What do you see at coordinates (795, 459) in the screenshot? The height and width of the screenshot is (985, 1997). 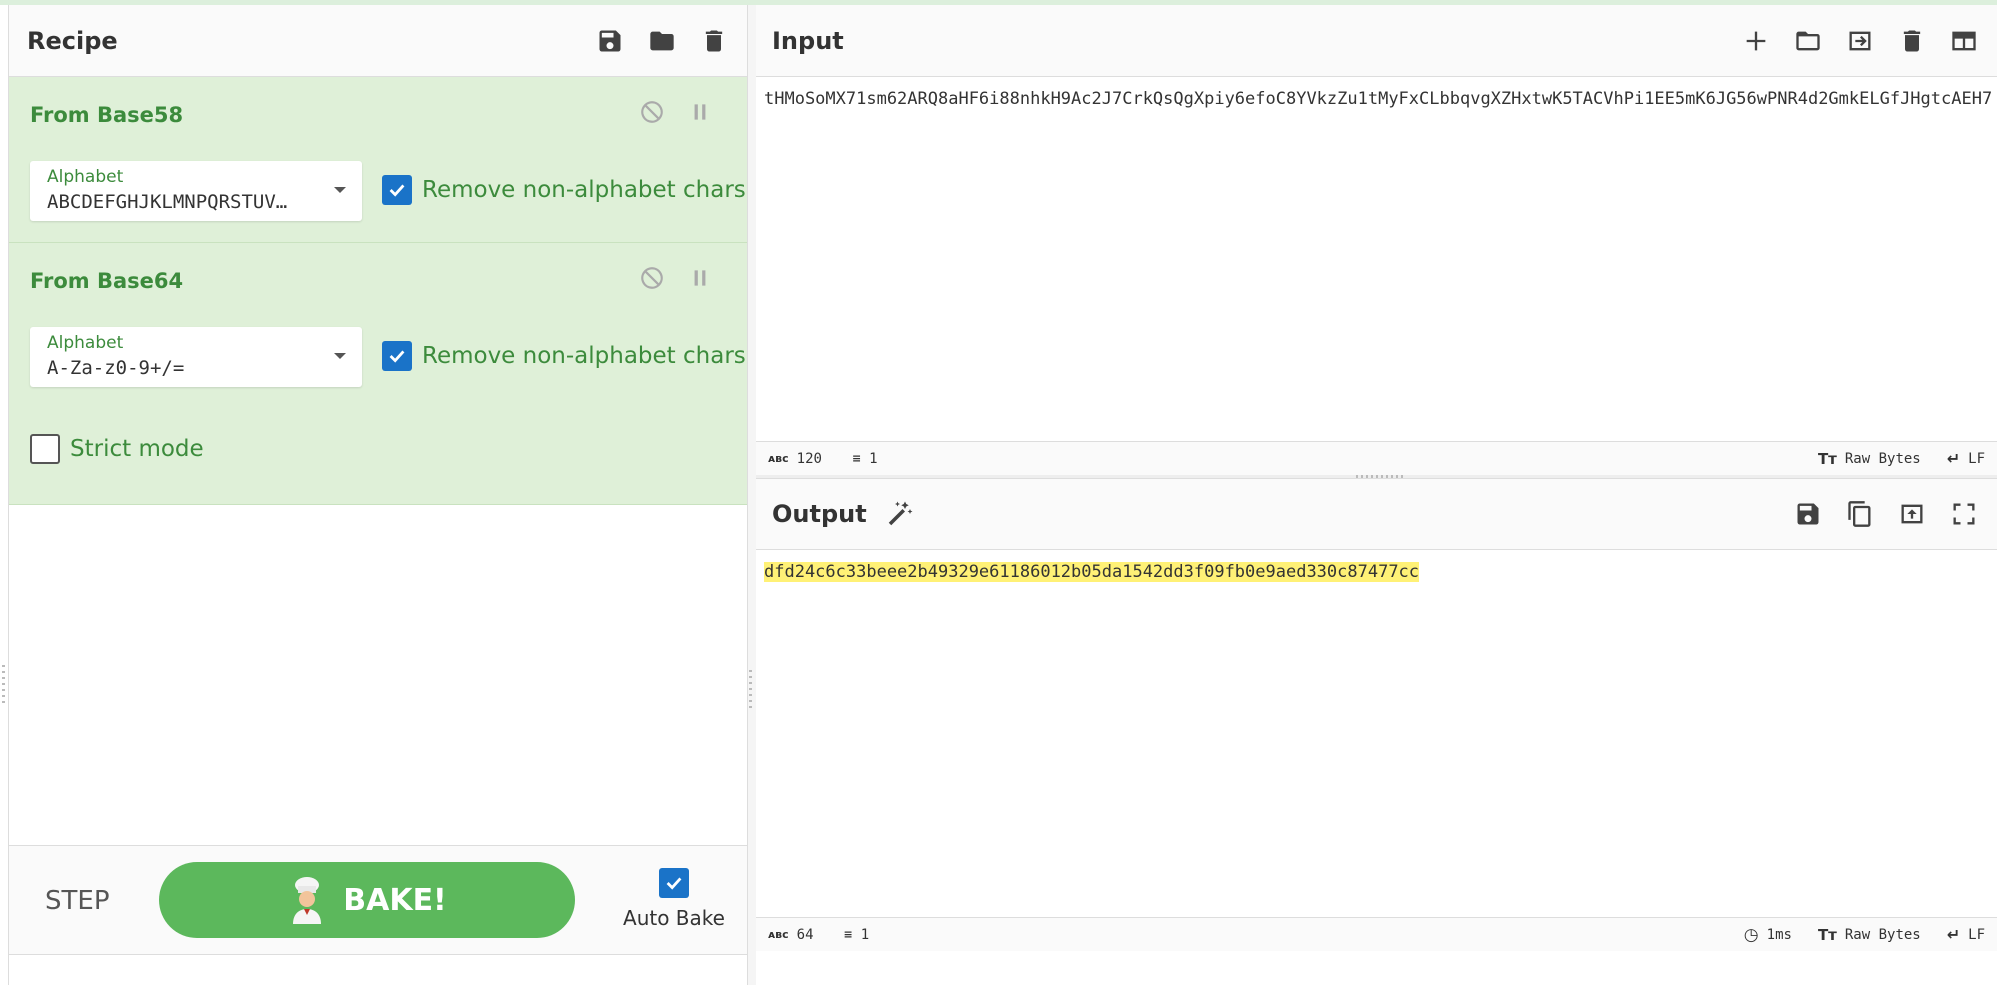 I see `input-char-count: ᴀʙᴄ 120` at bounding box center [795, 459].